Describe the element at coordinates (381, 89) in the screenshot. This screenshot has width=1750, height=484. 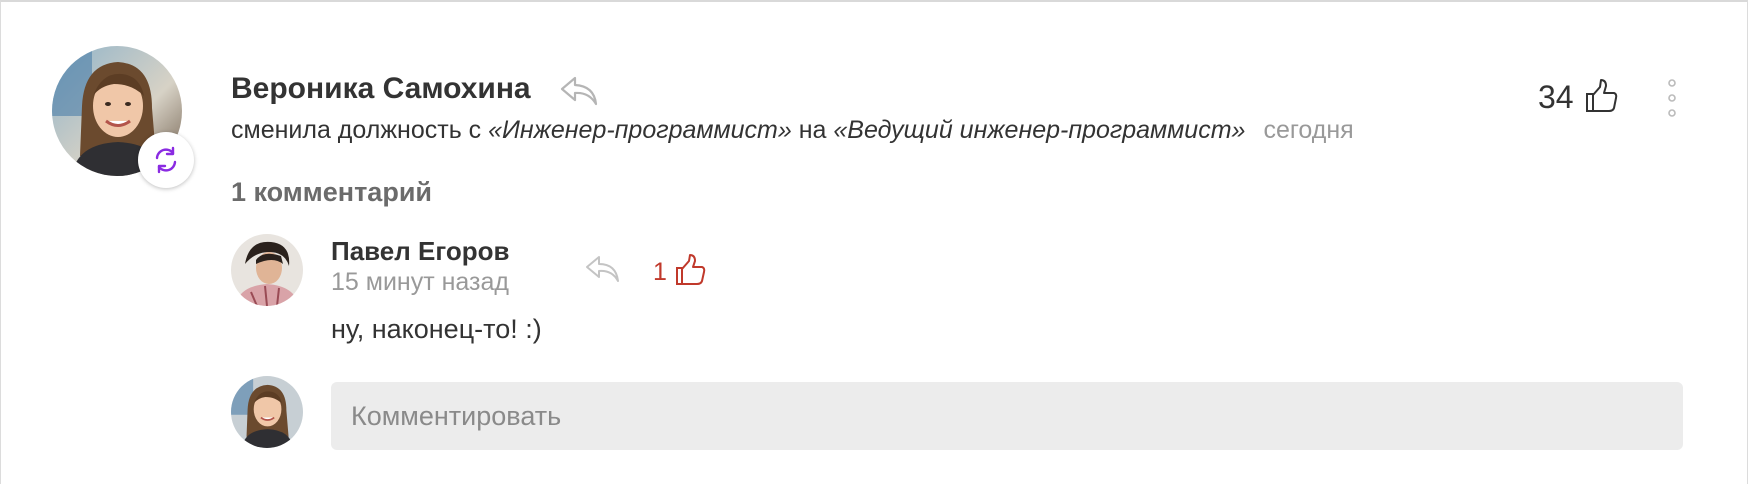
I see `author-name-link: Вероника Самохина` at that location.